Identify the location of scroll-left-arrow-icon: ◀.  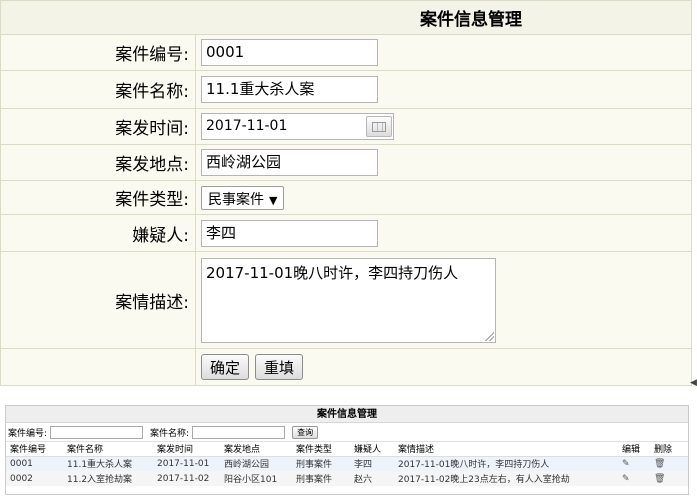
(693, 383).